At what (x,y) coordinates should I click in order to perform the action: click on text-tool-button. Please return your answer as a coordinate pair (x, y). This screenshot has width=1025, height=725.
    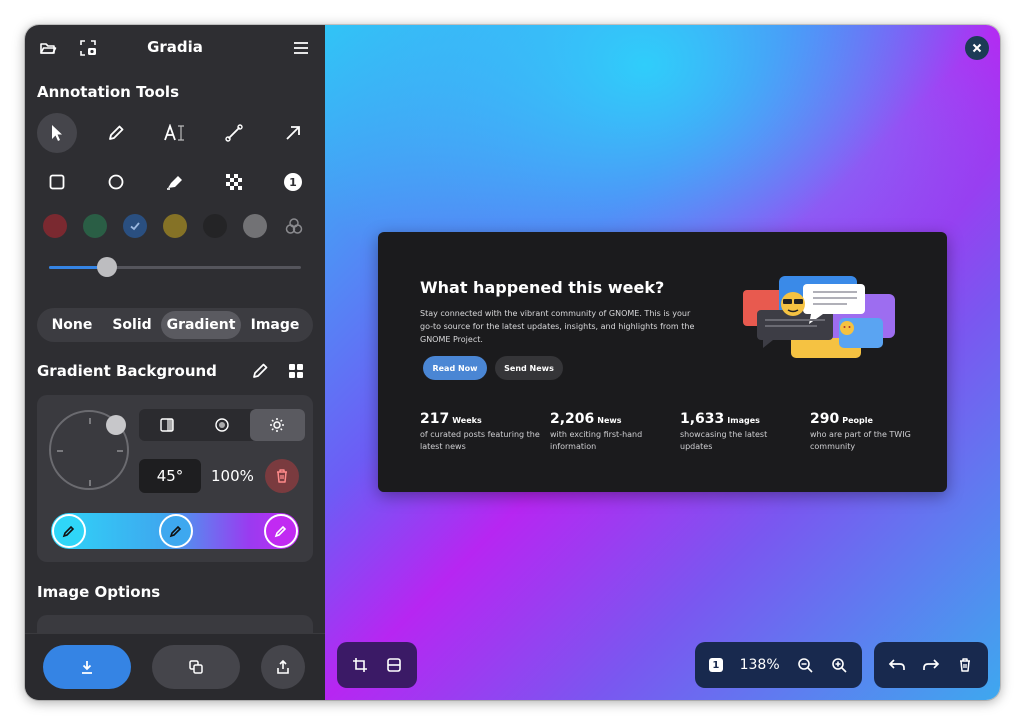
    Looking at the image, I should click on (175, 133).